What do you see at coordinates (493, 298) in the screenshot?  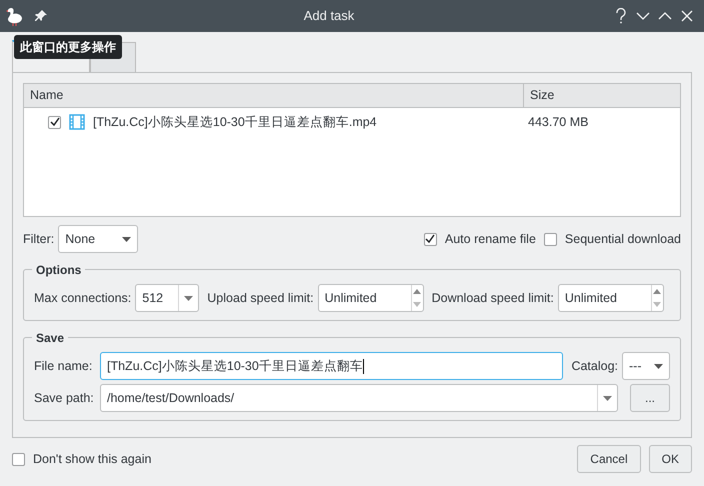 I see `field-label: Download speed limit:` at bounding box center [493, 298].